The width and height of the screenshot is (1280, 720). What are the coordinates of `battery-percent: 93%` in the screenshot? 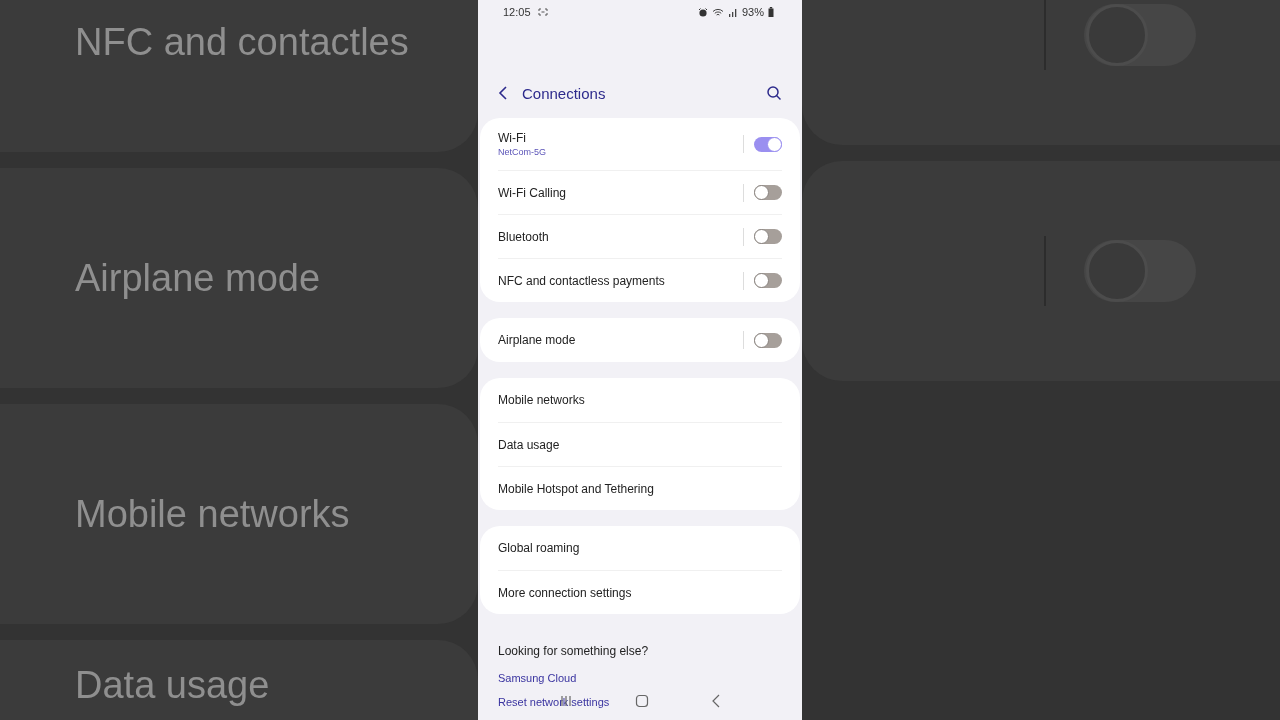 It's located at (752, 12).